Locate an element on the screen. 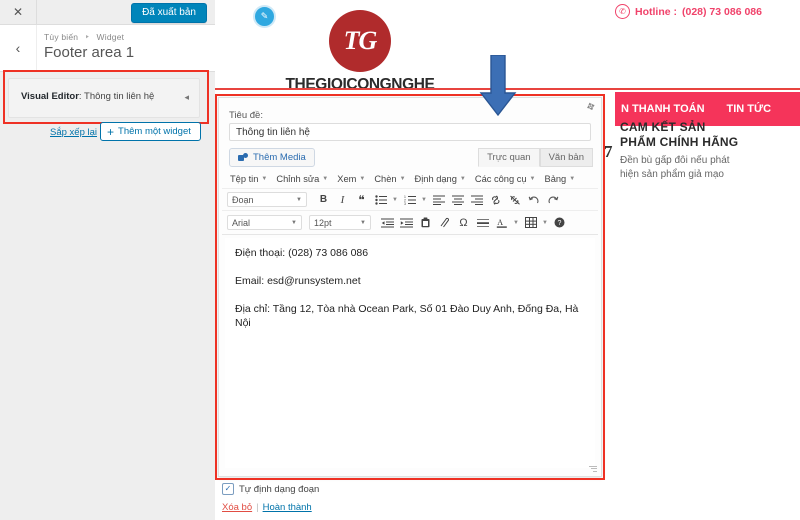  plus-icon: + is located at coordinates (111, 131).